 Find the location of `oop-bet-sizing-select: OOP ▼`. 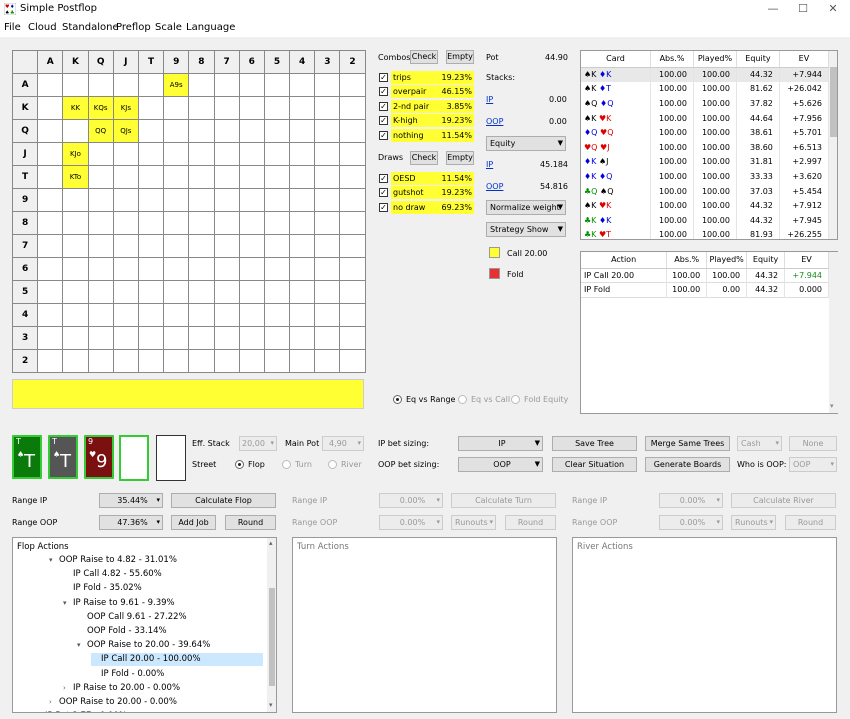

oop-bet-sizing-select: OOP ▼ is located at coordinates (500, 464).